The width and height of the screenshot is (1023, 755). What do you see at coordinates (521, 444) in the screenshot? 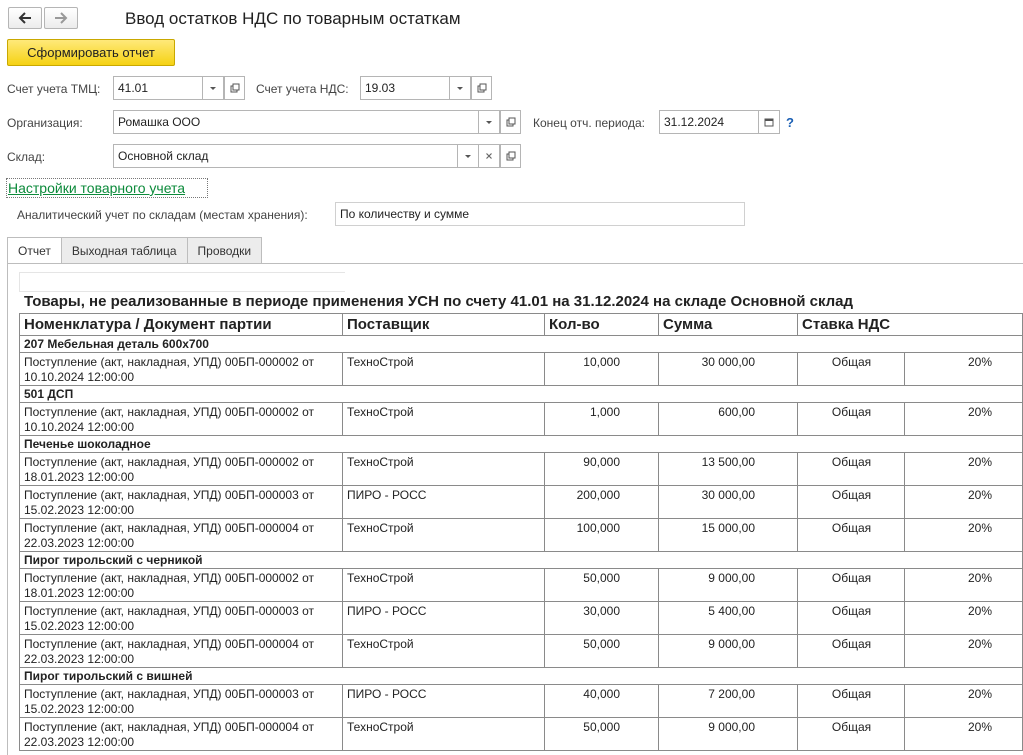
I see `group-row: Печенье шоколадное` at bounding box center [521, 444].